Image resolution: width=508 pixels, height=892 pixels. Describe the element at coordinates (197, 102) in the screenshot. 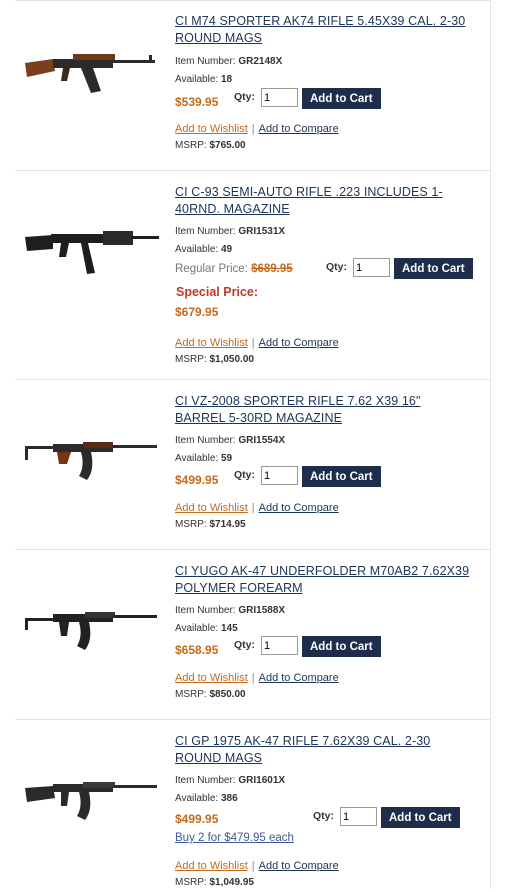

I see `product-price: $539.95` at that location.